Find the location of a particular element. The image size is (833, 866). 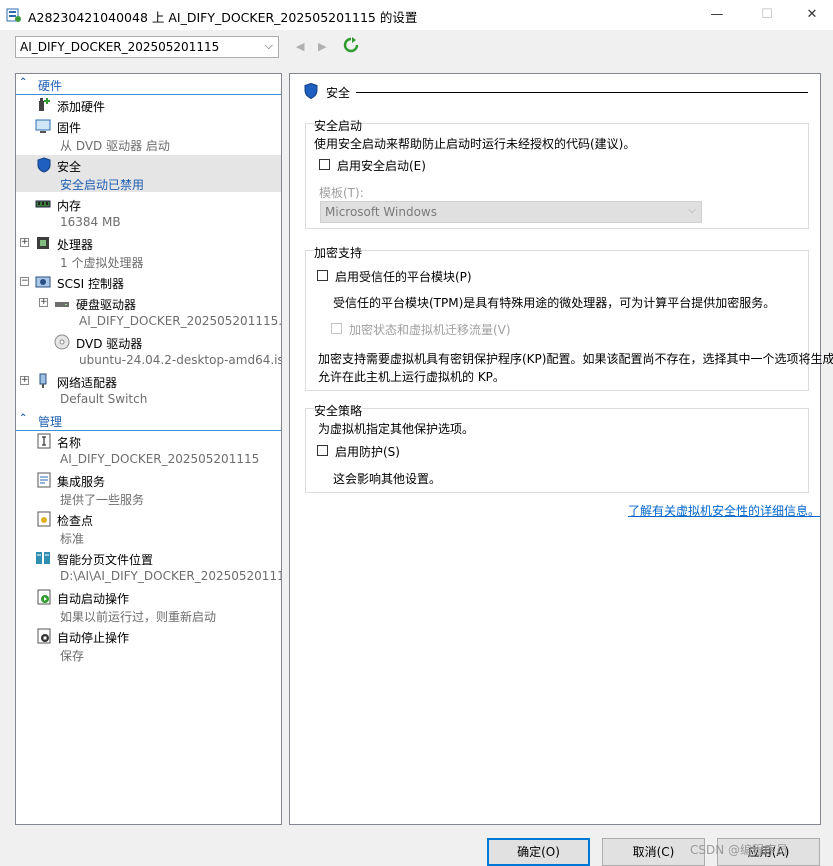

maximize-button: ☐ is located at coordinates (767, 15).